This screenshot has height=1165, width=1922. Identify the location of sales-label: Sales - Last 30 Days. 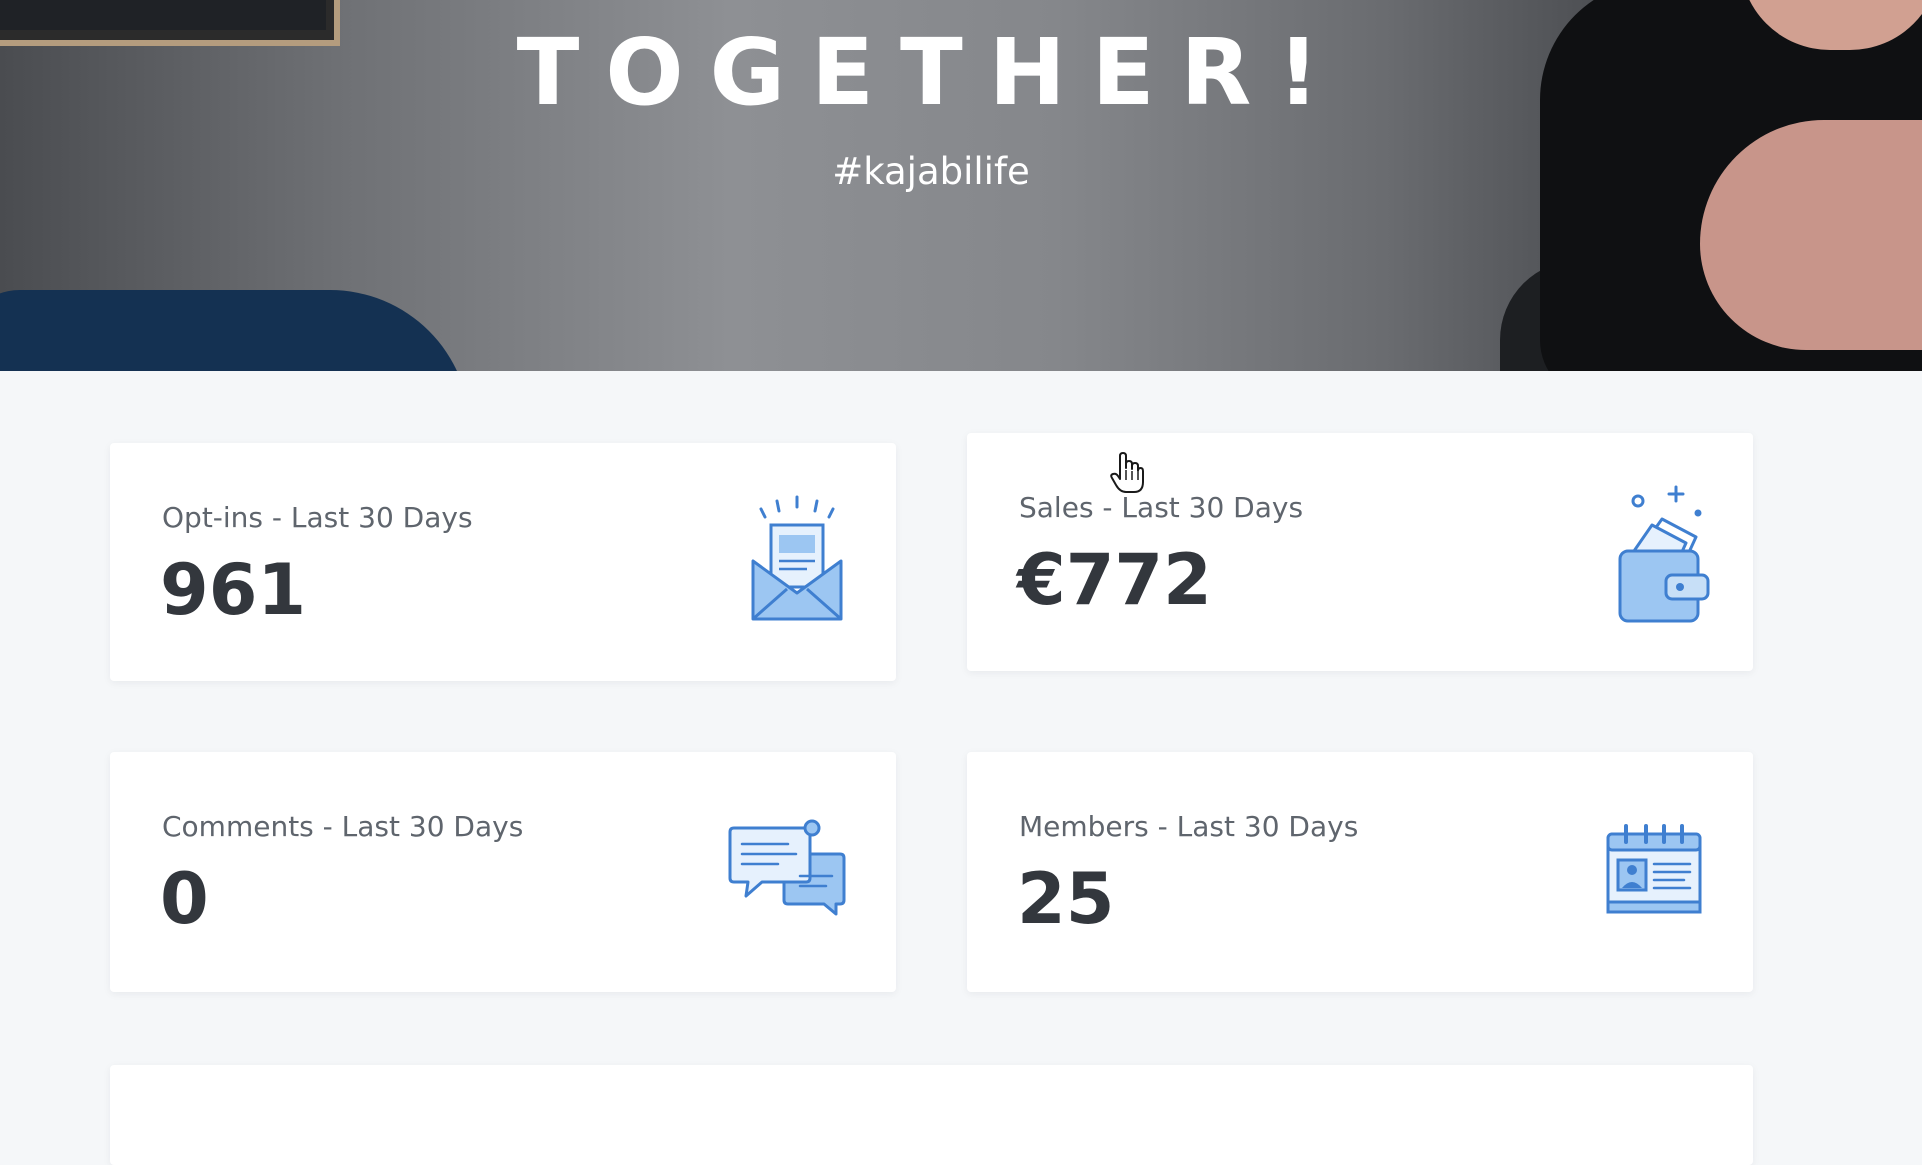
(1161, 507).